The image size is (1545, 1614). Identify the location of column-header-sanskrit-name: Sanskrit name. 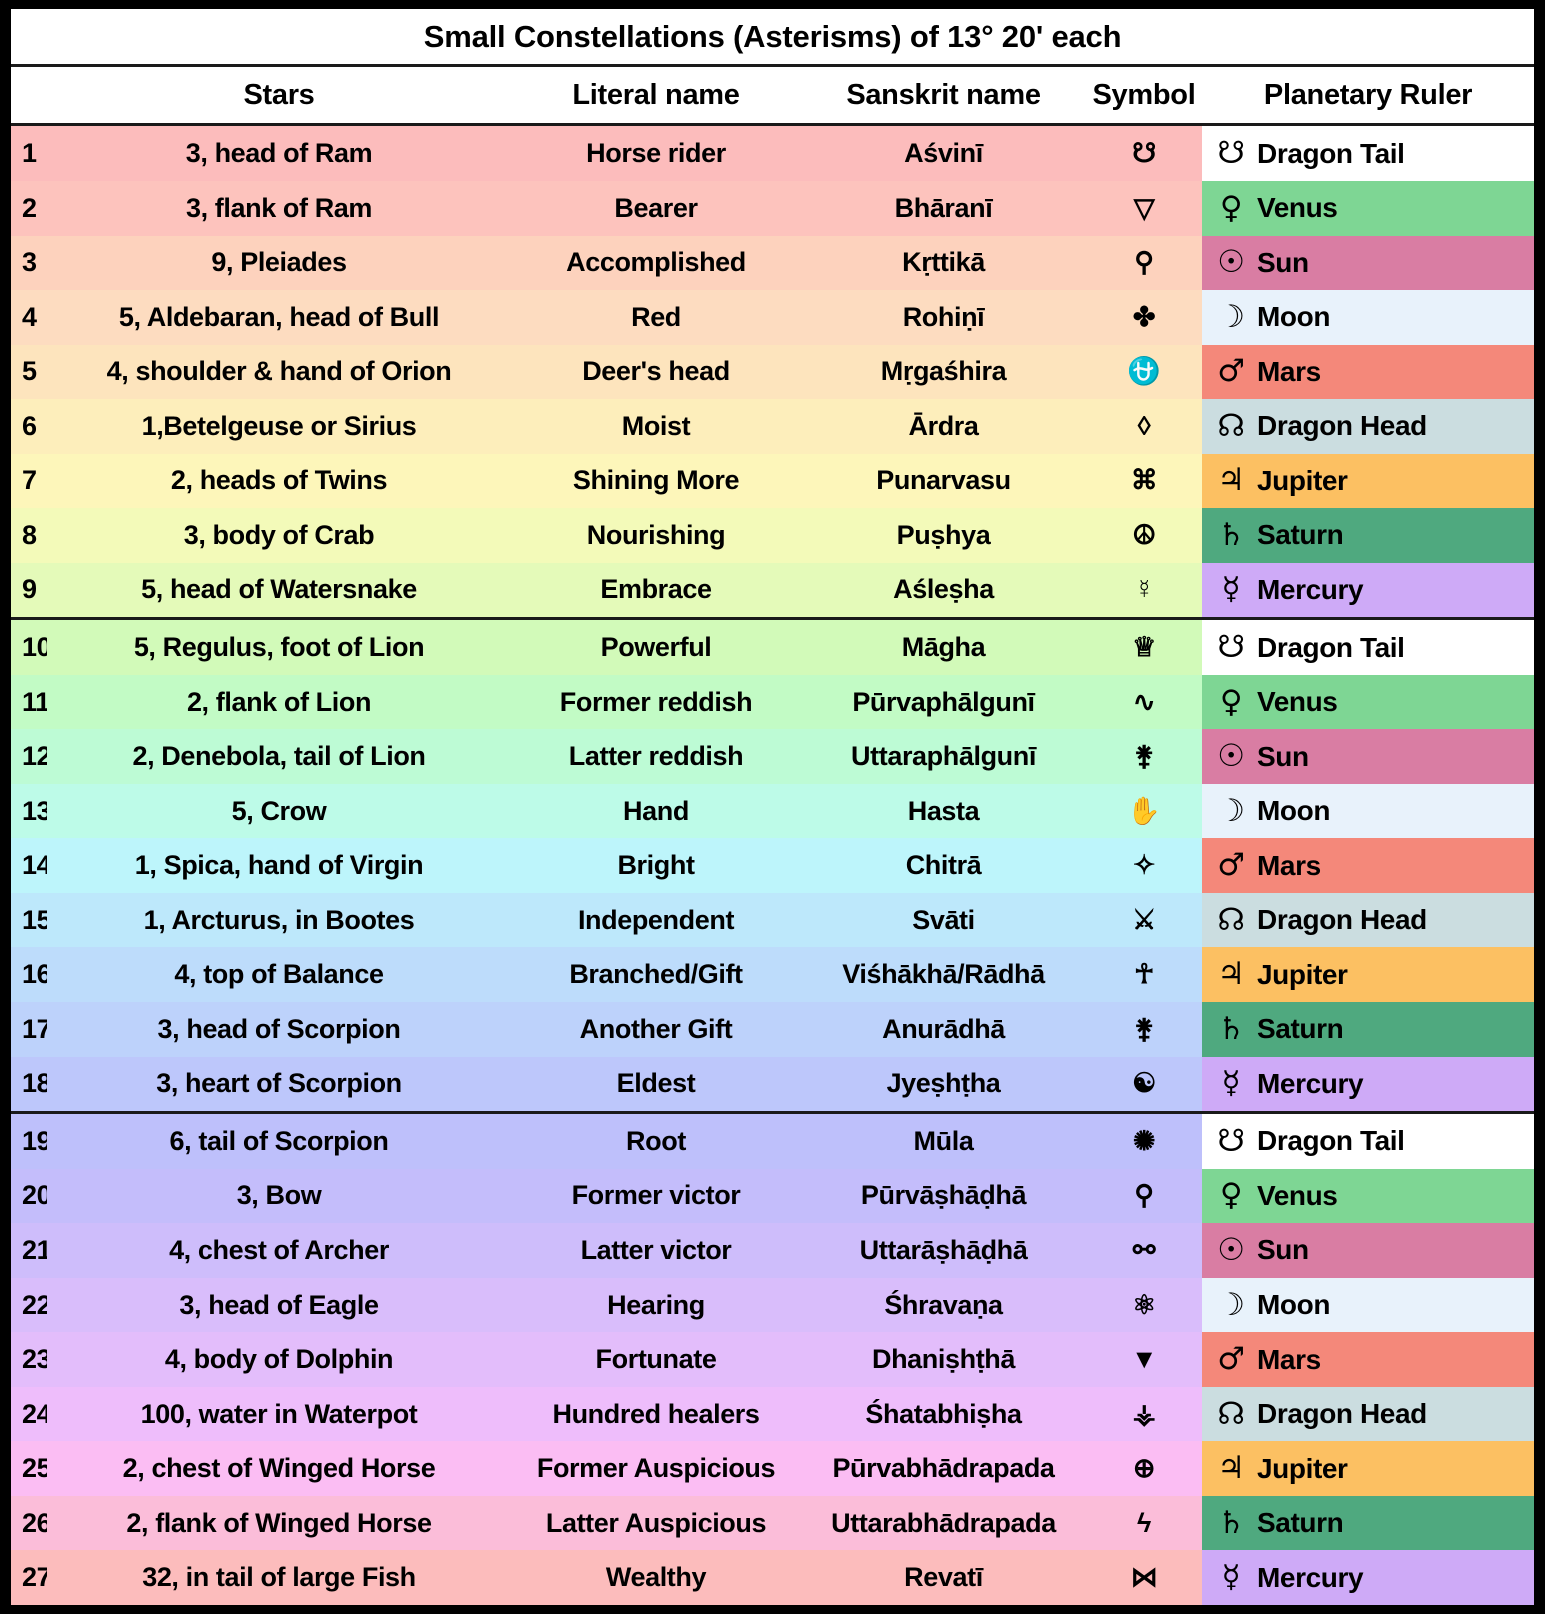
(943, 96).